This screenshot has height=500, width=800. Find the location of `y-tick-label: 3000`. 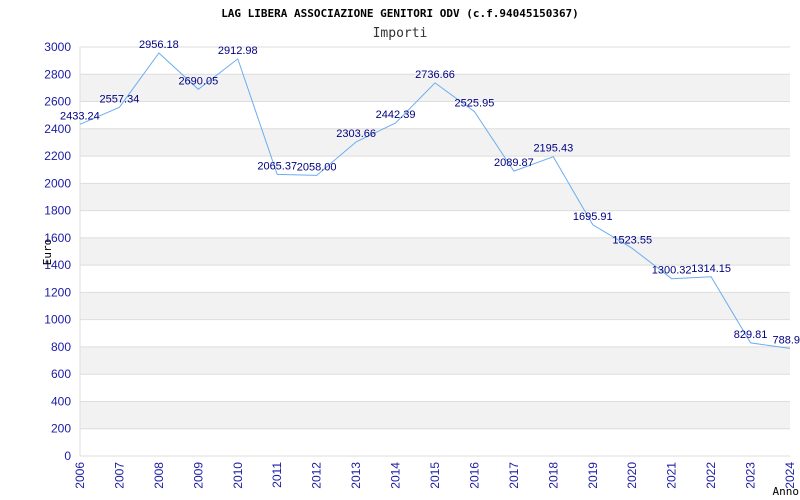

y-tick-label: 3000 is located at coordinates (57, 47).